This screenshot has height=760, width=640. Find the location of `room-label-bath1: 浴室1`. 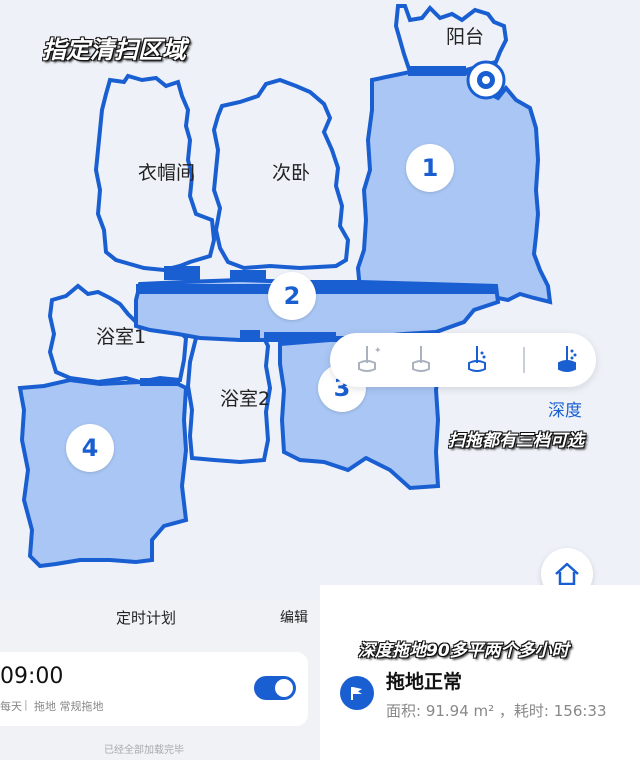

room-label-bath1: 浴室1 is located at coordinates (121, 337).